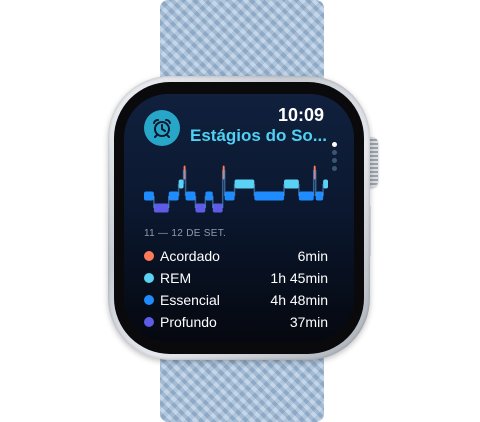 The height and width of the screenshot is (422, 480). I want to click on stage-row-awake: Acordado 6min, so click(236, 256).